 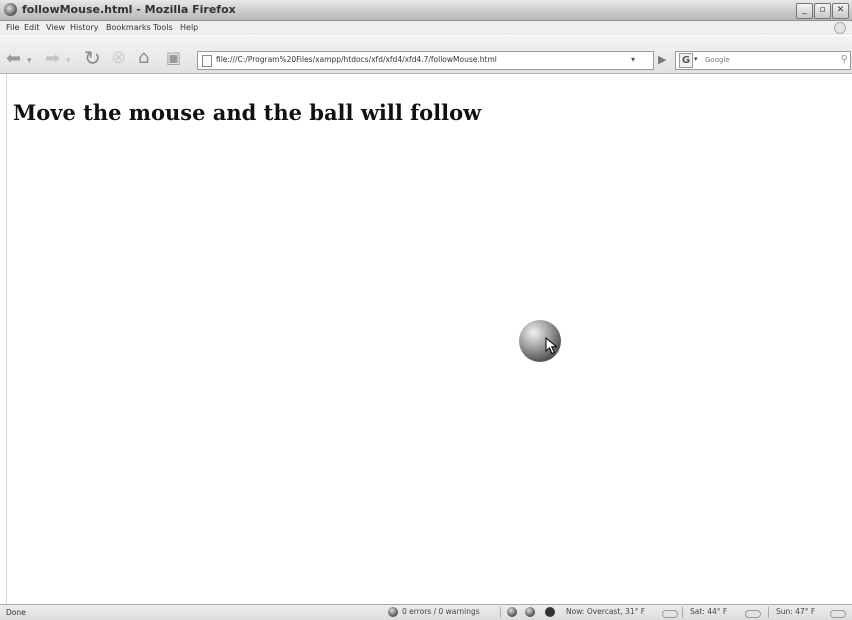 What do you see at coordinates (16, 612) in the screenshot?
I see `status-text: Done` at bounding box center [16, 612].